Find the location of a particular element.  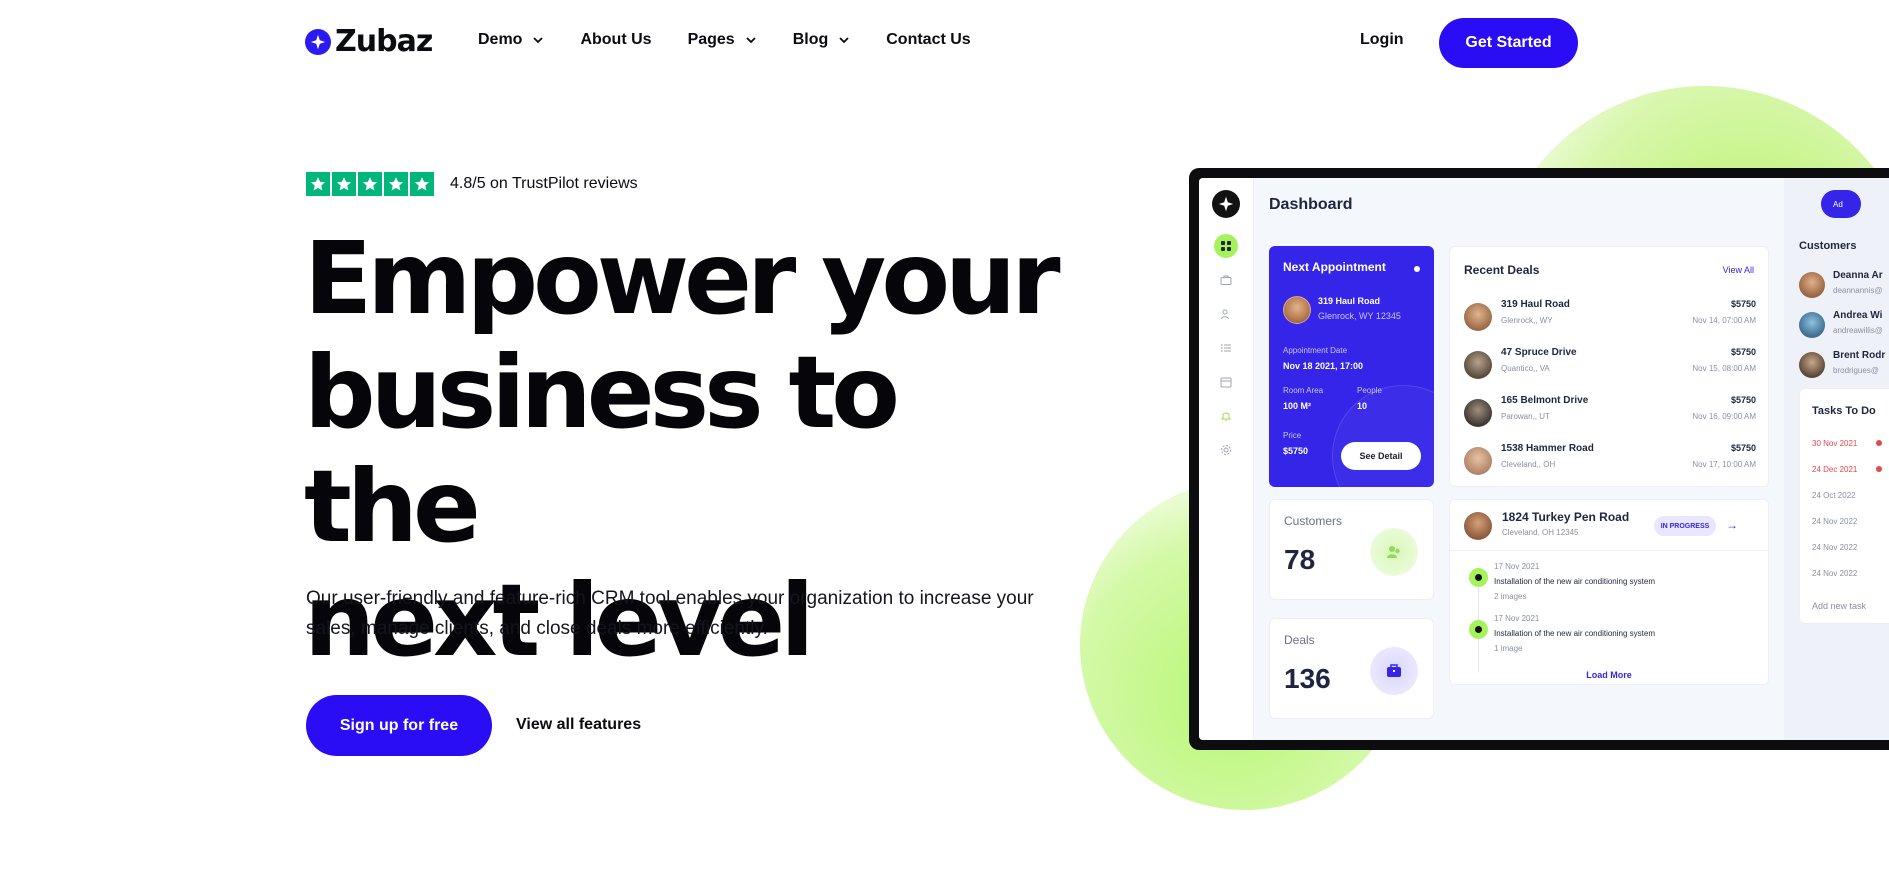

rating-stars is located at coordinates (370, 184).